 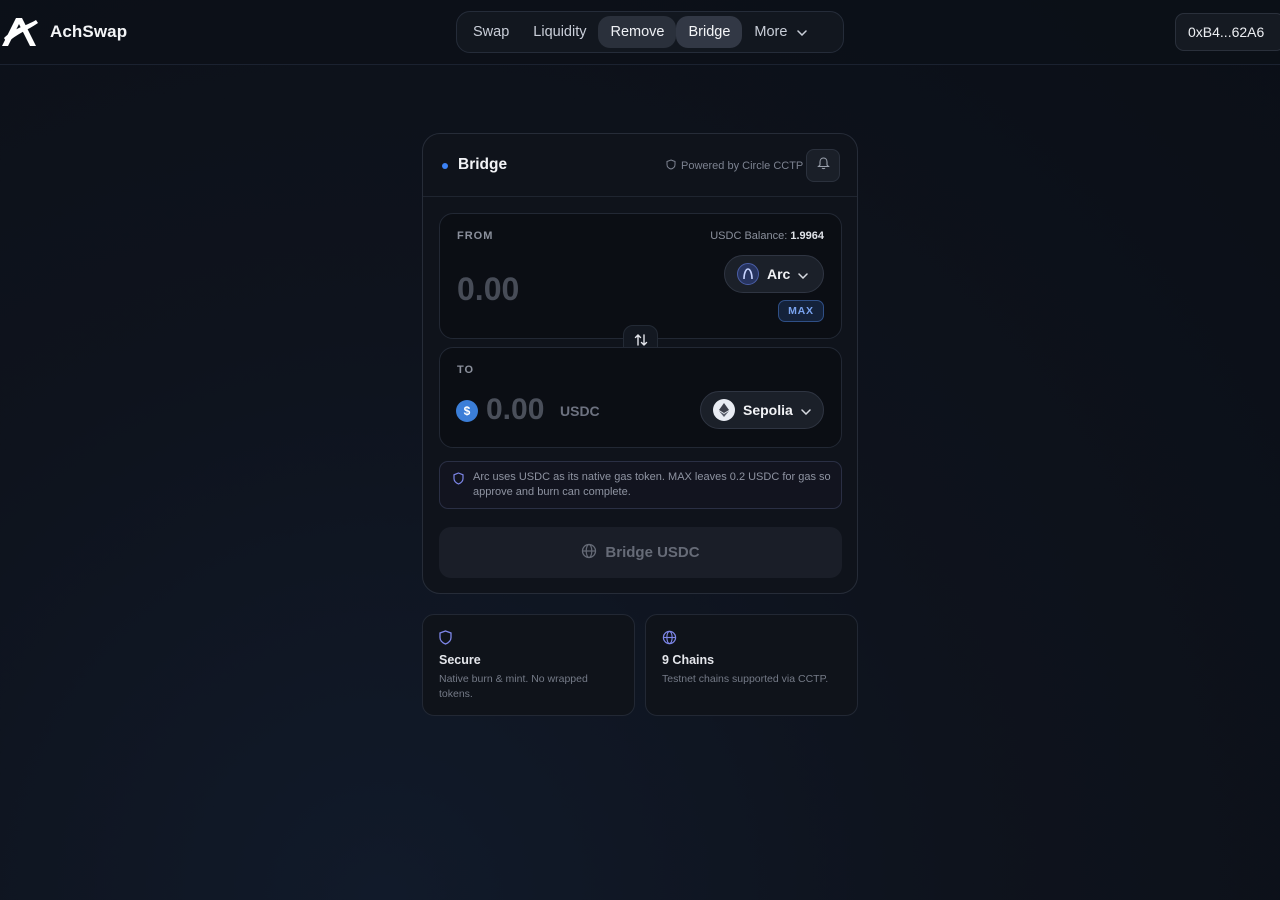 I want to click on to-chain-label: Sepolia, so click(x=768, y=410).